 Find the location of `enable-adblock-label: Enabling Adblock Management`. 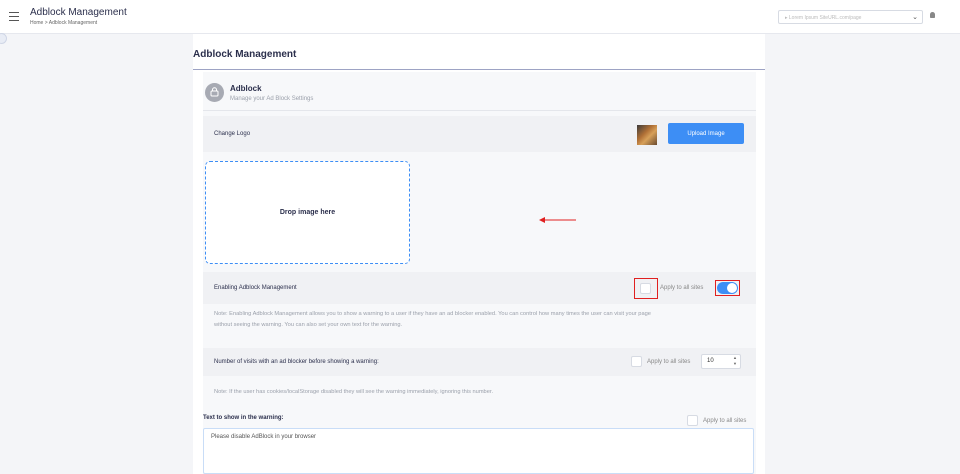

enable-adblock-label: Enabling Adblock Management is located at coordinates (255, 288).